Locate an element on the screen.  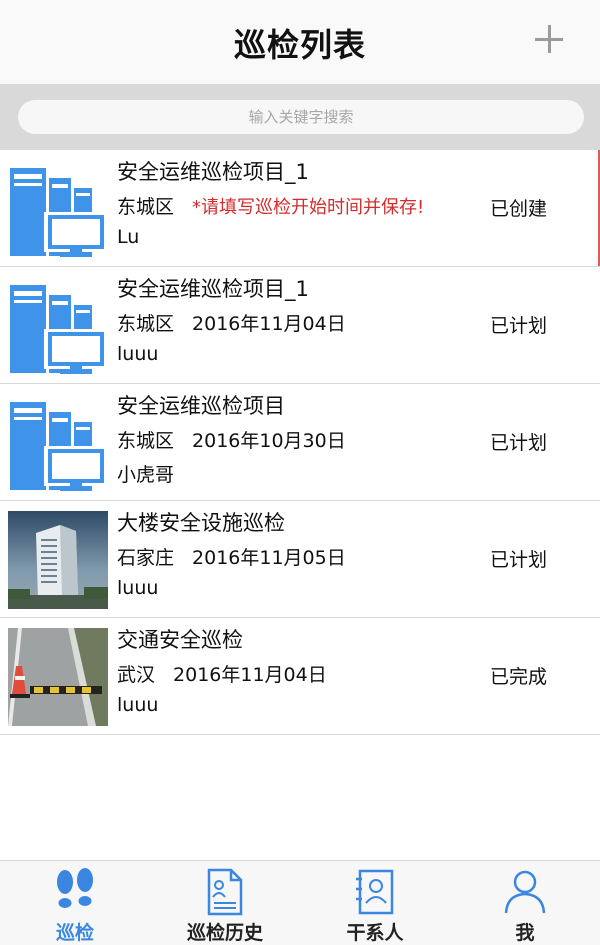
tab-label: 我 is located at coordinates (525, 933).